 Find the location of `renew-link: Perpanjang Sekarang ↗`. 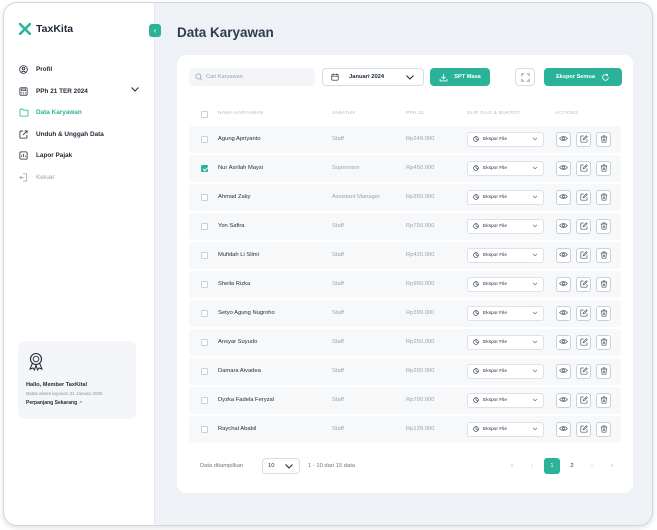

renew-link: Perpanjang Sekarang ↗ is located at coordinates (77, 403).